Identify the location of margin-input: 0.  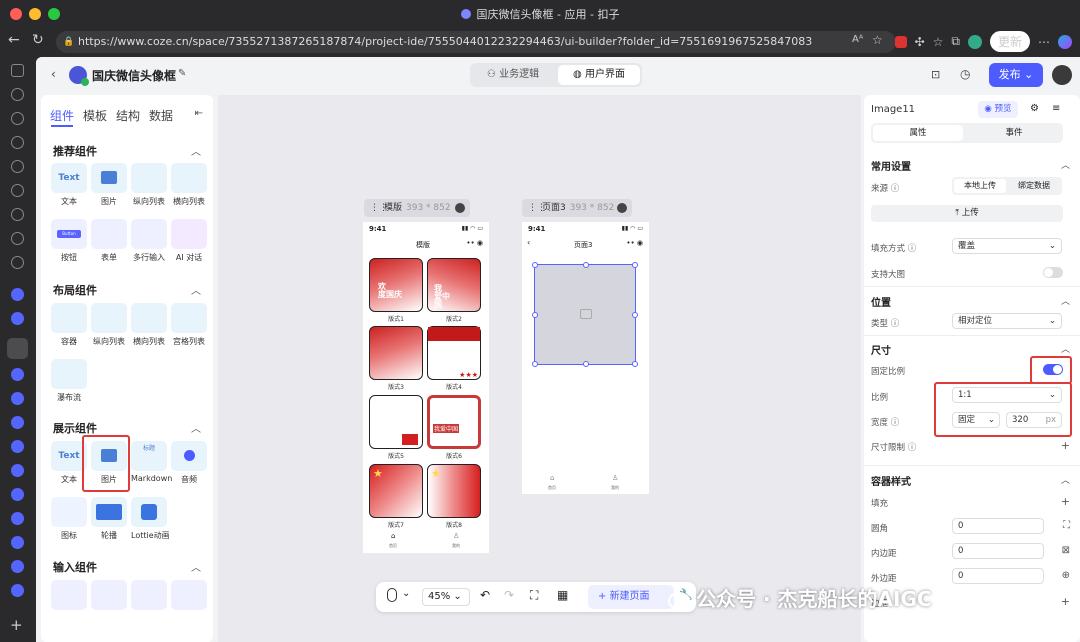
(998, 576).